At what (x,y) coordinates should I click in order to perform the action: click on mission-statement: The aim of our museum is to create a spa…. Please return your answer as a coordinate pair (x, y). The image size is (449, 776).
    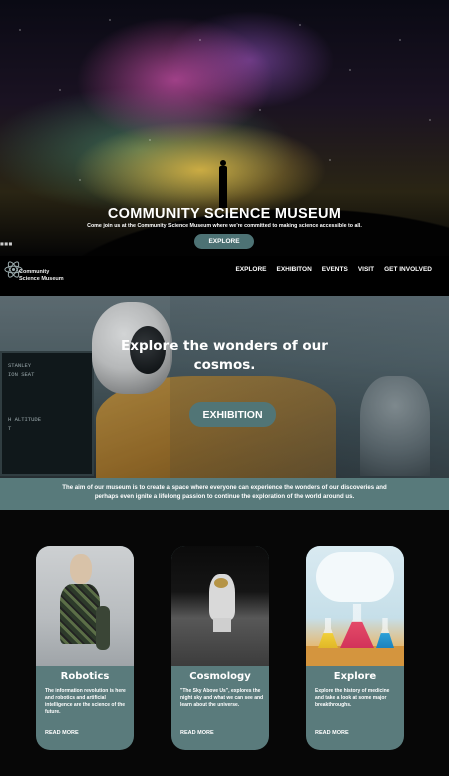
    Looking at the image, I should click on (224, 494).